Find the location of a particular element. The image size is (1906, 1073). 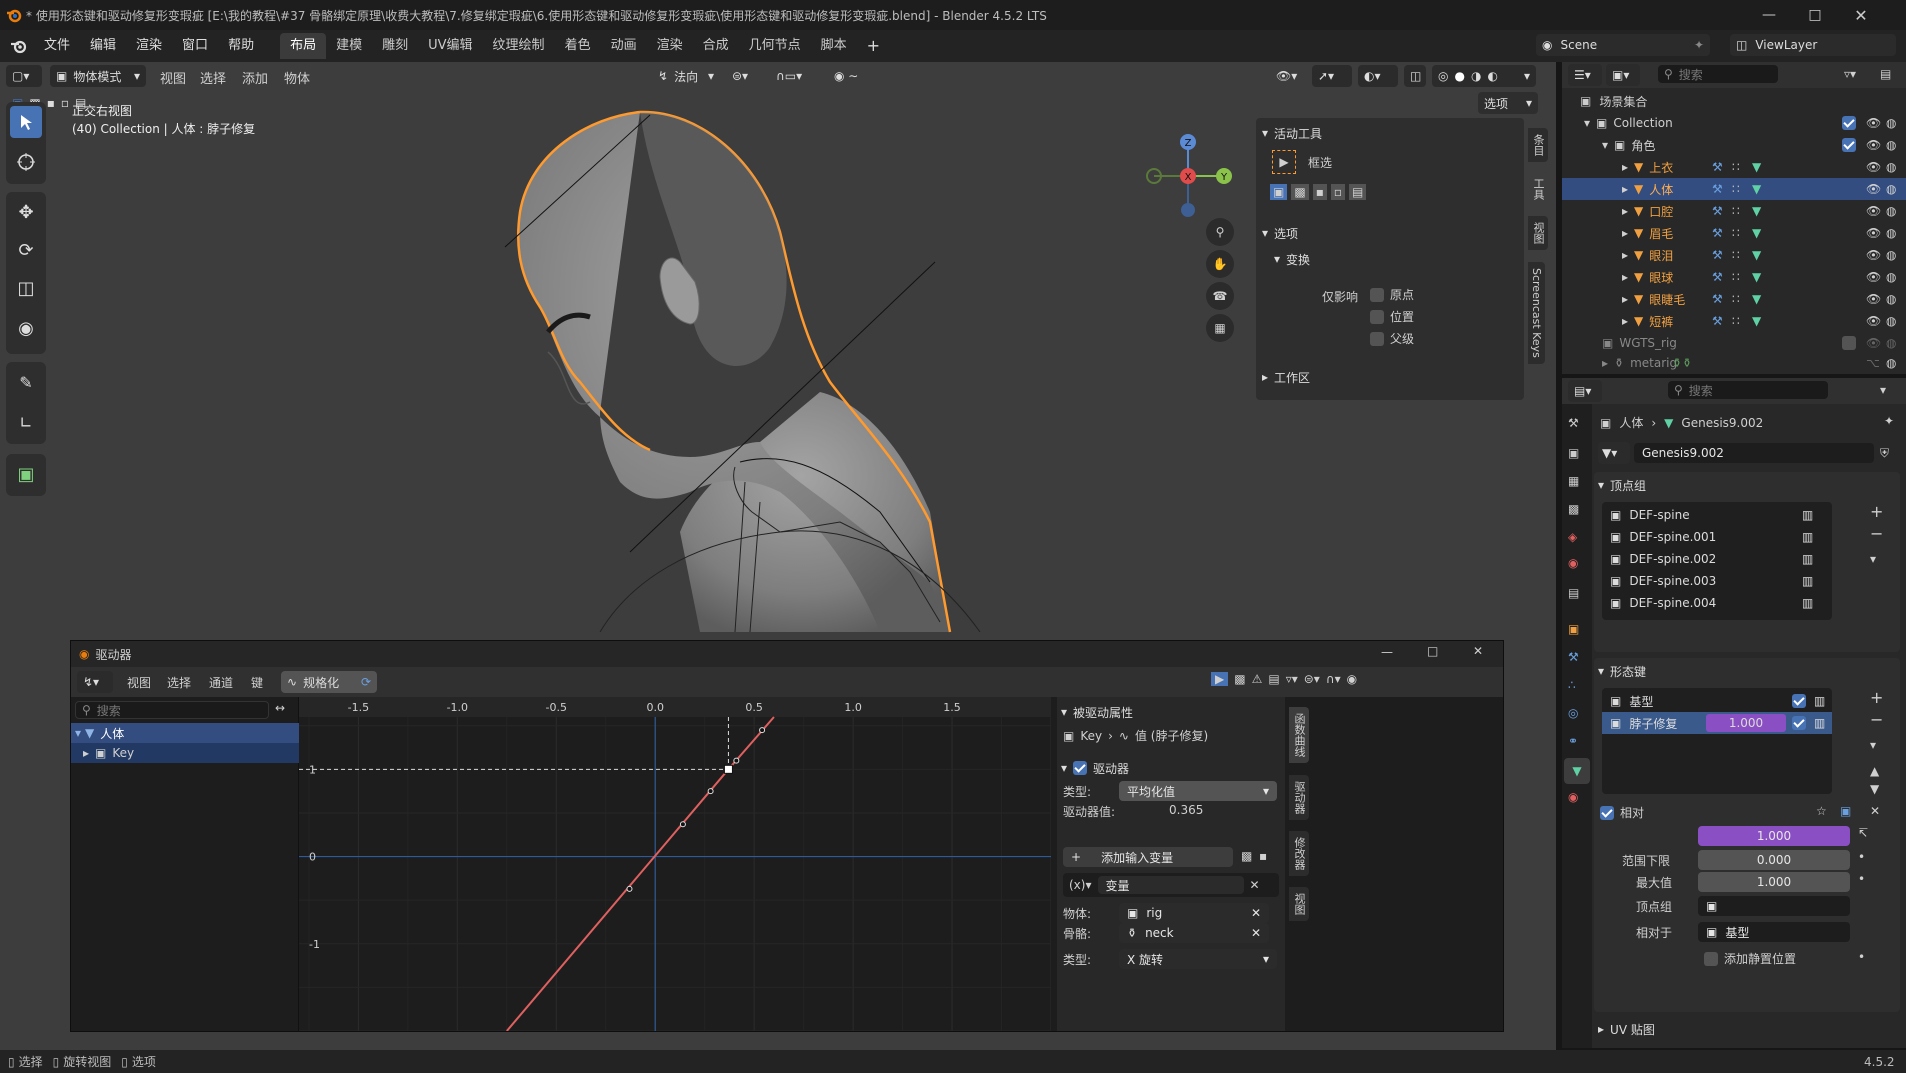

menu-render: 渲染 is located at coordinates (149, 46).